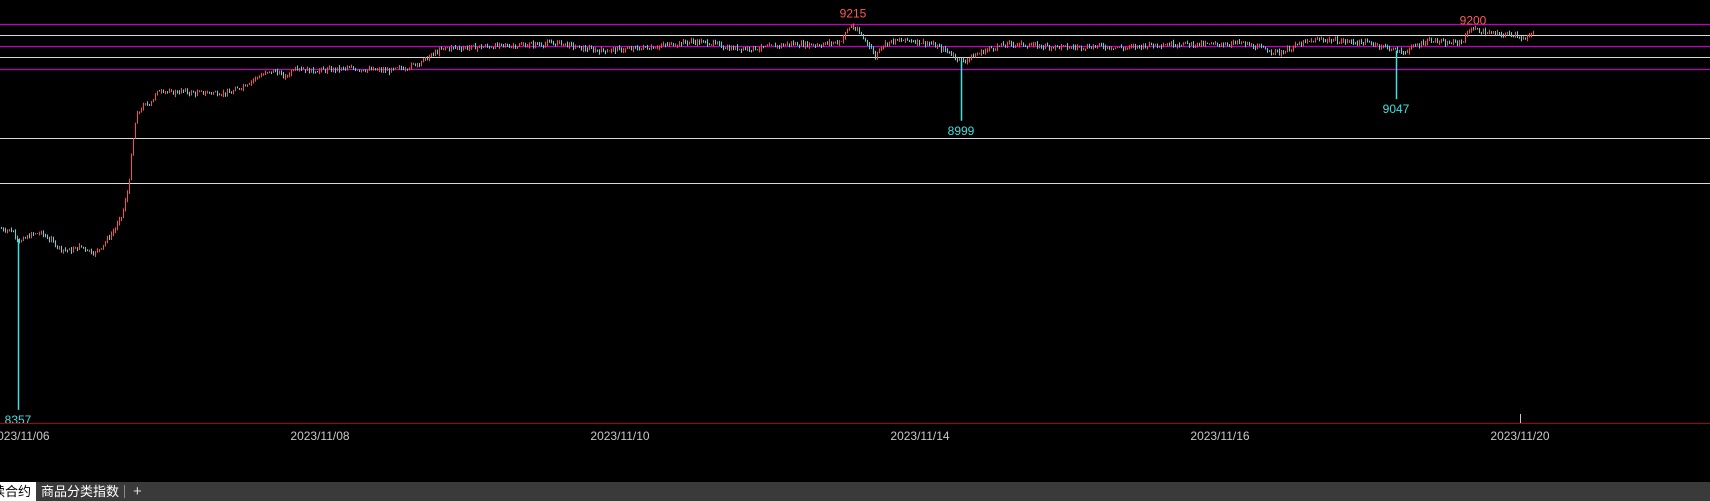 The image size is (1710, 501). Describe the element at coordinates (80, 491) in the screenshot. I see `tab-commodity-index: 商品分类指数` at that location.